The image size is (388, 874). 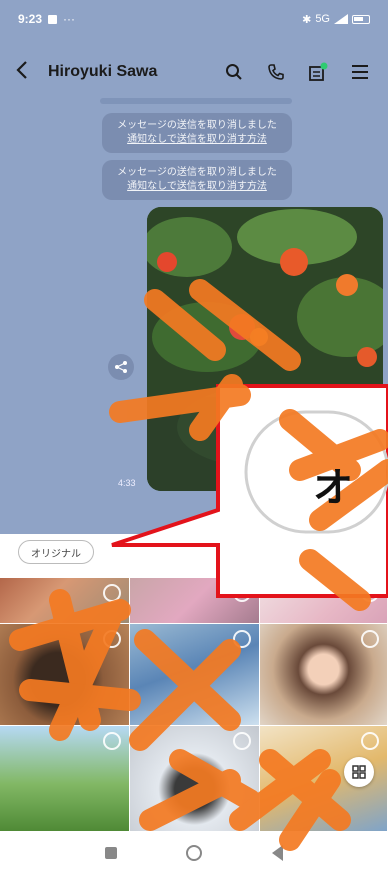 I want to click on contact-name: Hiroyuki Sawa, so click(x=103, y=71).